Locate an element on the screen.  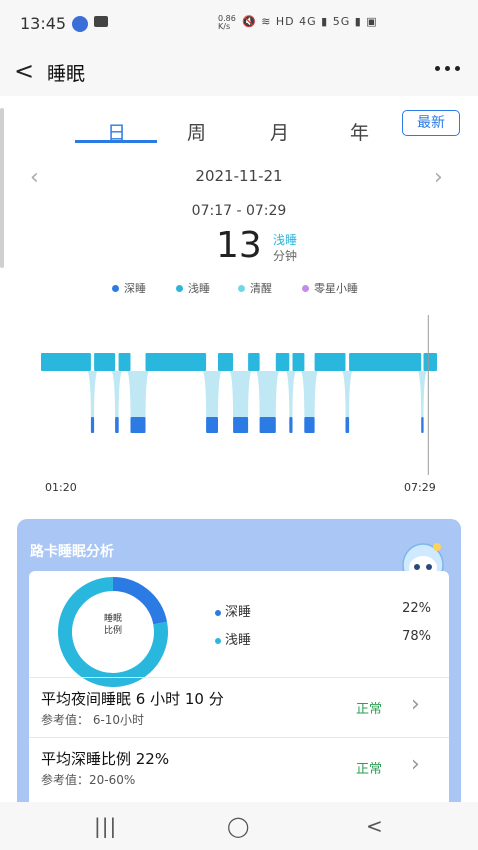
legend-item: 清醒 is located at coordinates (255, 288).